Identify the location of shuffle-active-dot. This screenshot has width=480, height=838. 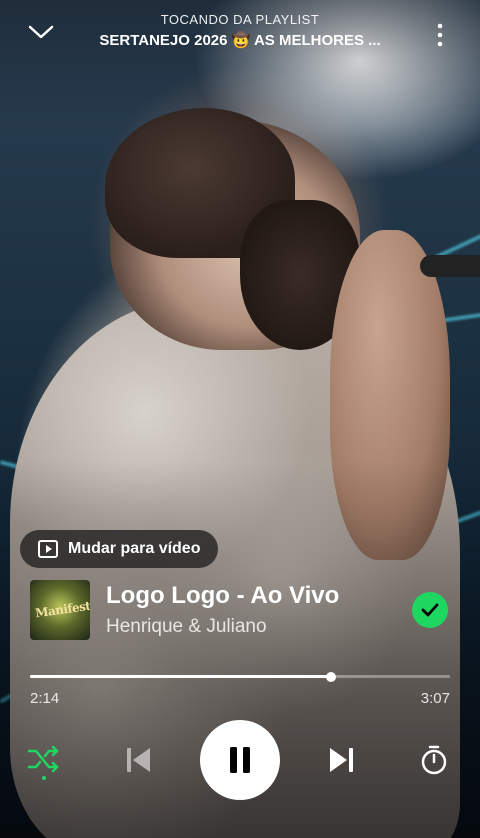
(44, 778).